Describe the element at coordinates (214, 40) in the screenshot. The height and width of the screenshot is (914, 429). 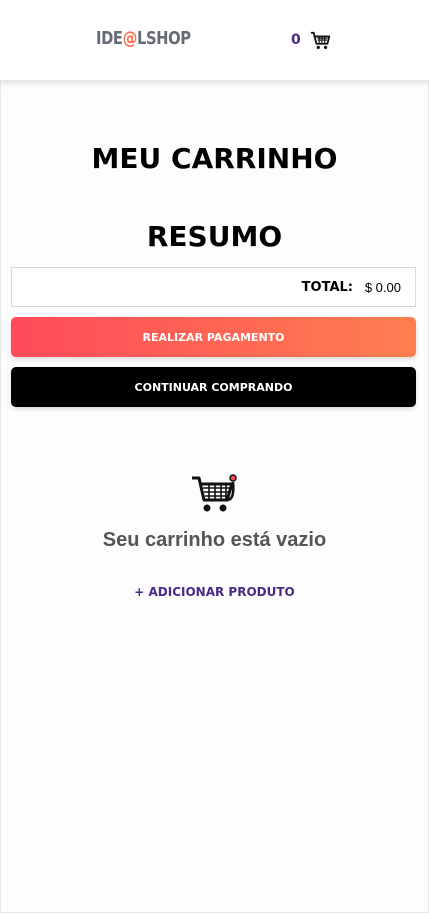
I see `top-header: IDE@LSHOP 0` at that location.